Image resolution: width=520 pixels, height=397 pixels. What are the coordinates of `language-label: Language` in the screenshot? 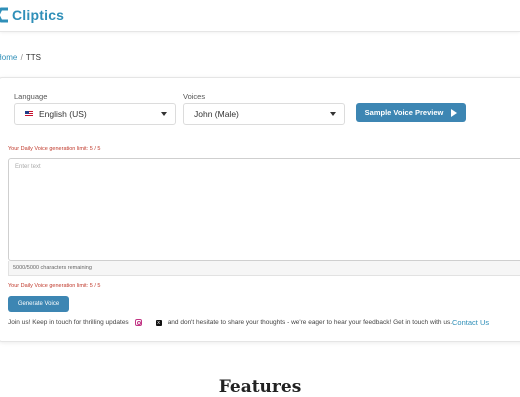 It's located at (31, 96).